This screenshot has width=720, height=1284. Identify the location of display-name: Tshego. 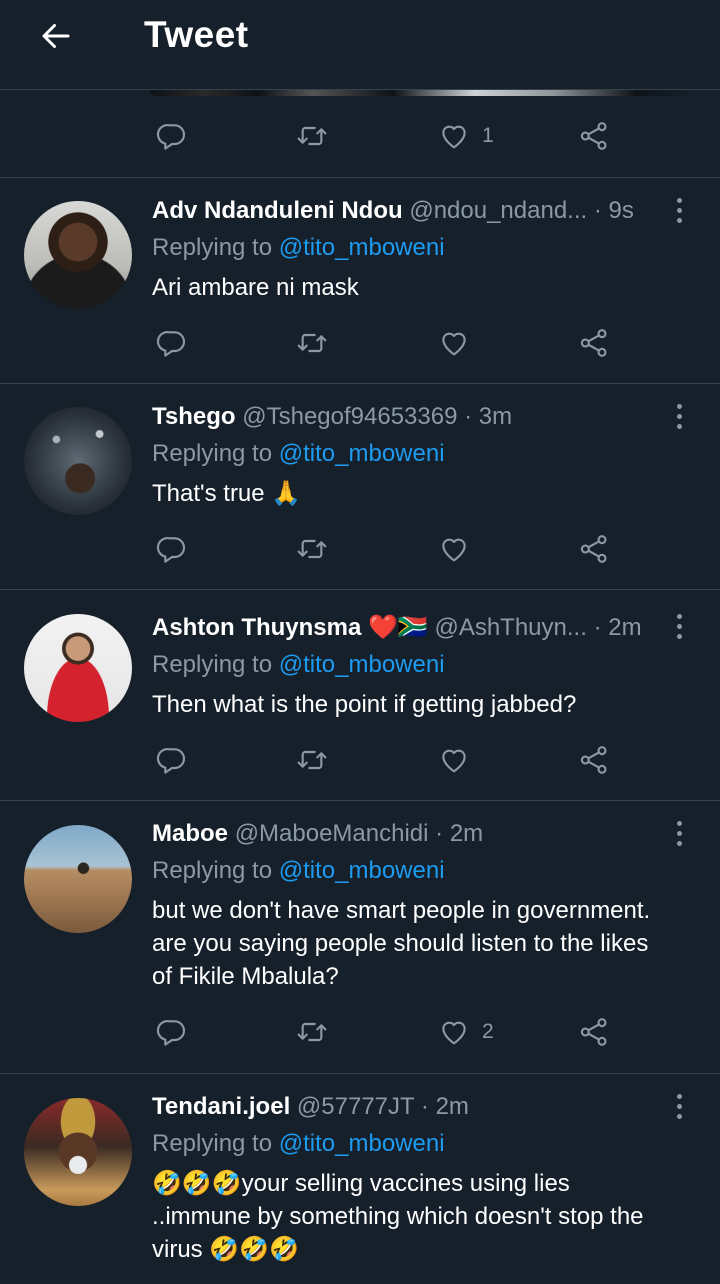
(194, 416).